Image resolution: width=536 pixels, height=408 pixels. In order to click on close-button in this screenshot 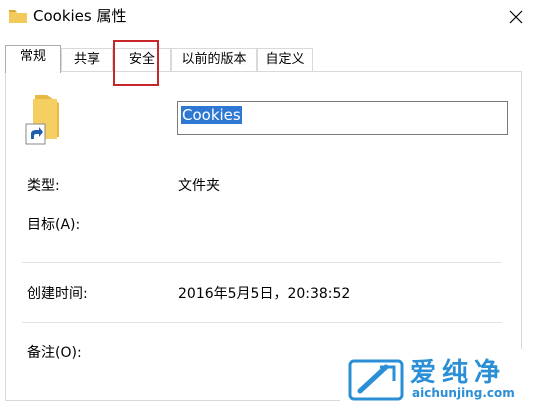, I will do `click(516, 17)`.